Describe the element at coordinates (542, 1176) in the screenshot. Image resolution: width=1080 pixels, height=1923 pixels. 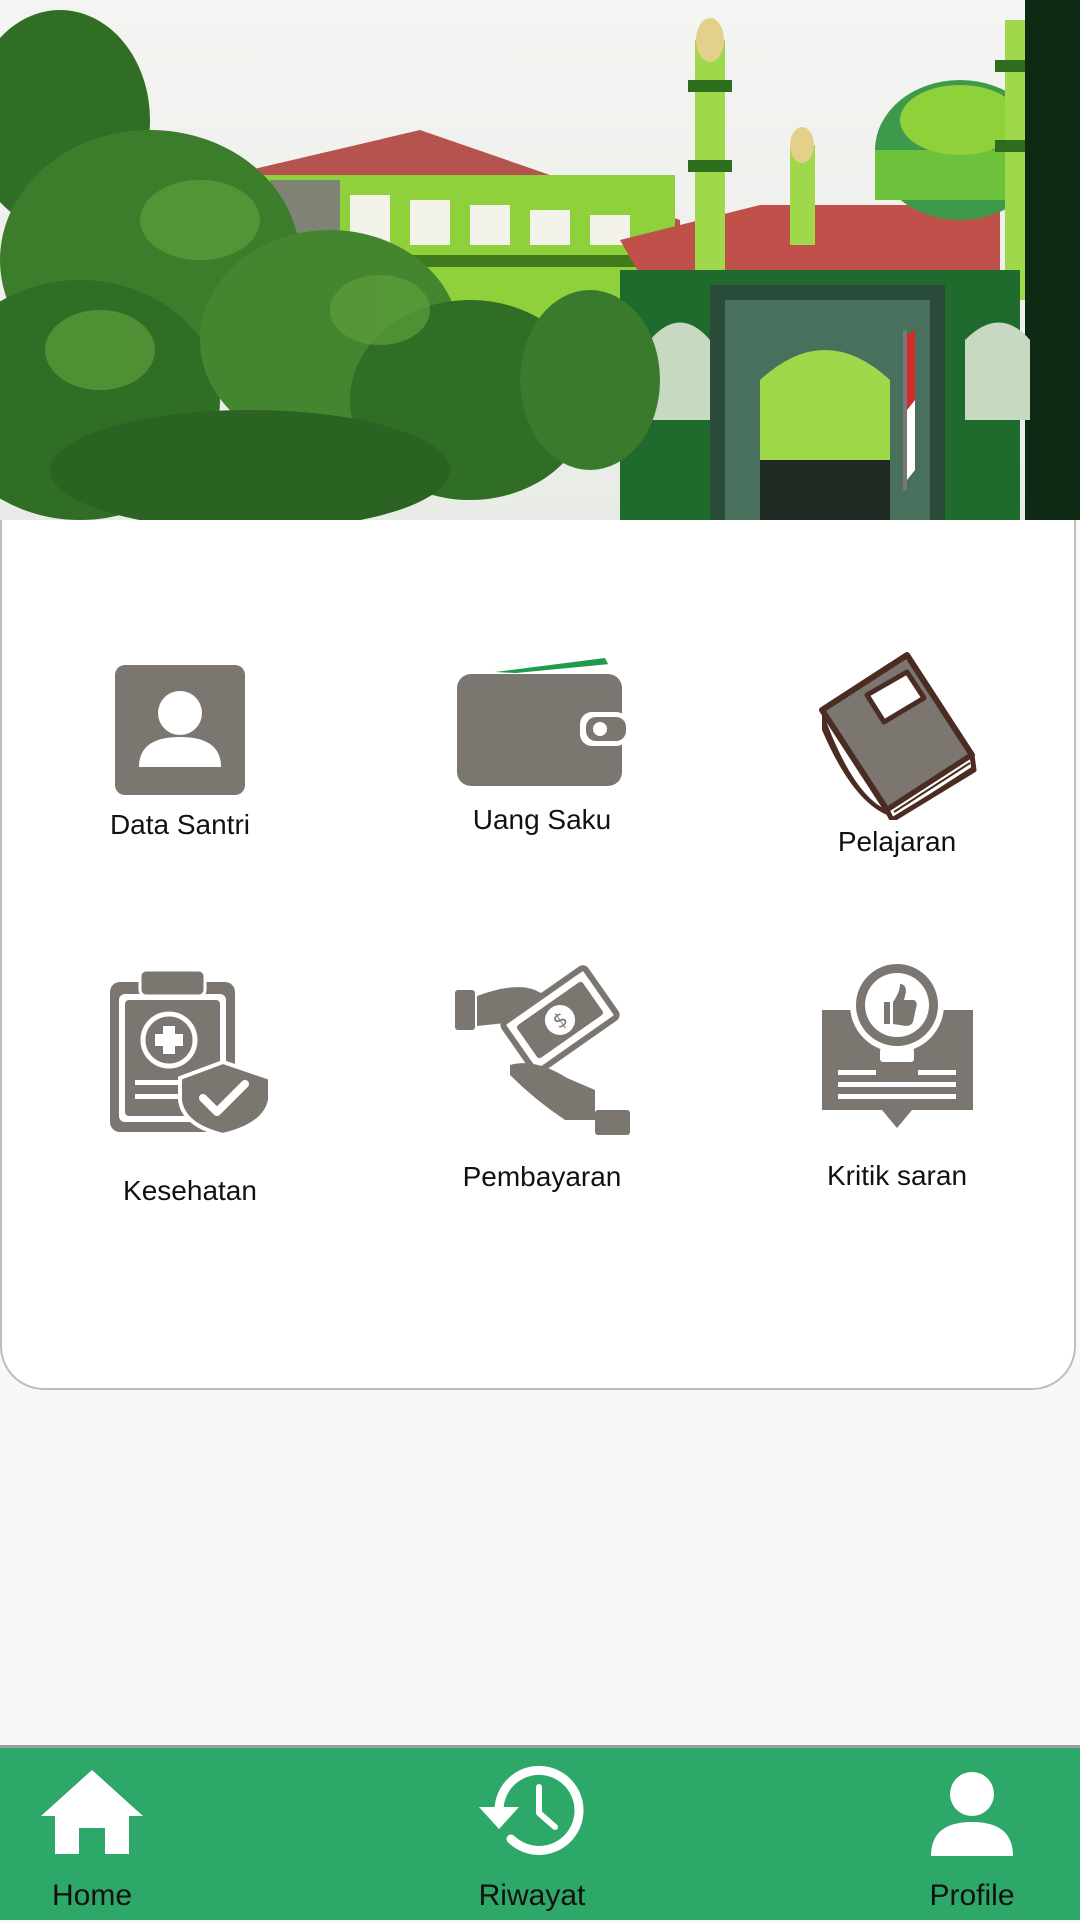
I see `menu-label: Pembayaran` at that location.